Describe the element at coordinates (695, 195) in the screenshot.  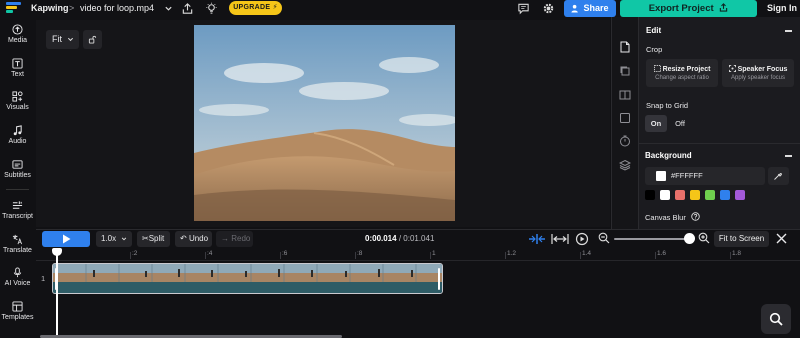
I see `color-swatch-yellow` at that location.